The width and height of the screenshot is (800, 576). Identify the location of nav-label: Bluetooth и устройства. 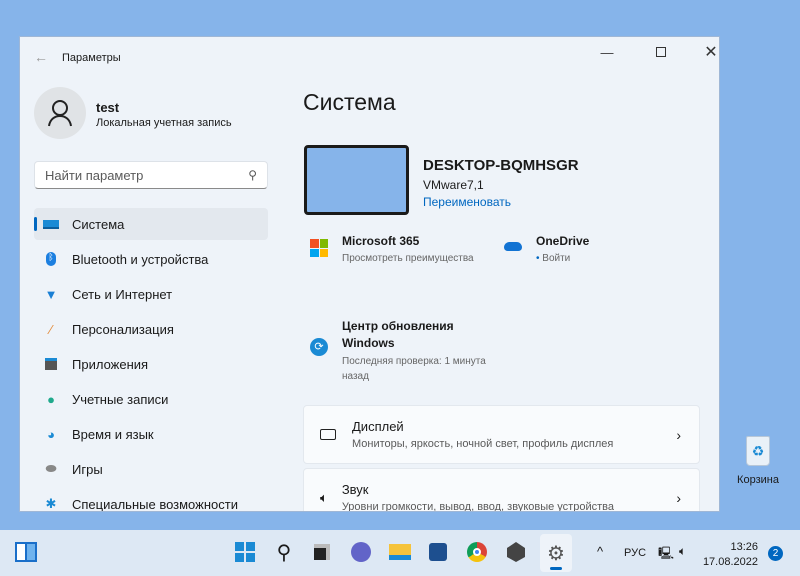
(140, 259).